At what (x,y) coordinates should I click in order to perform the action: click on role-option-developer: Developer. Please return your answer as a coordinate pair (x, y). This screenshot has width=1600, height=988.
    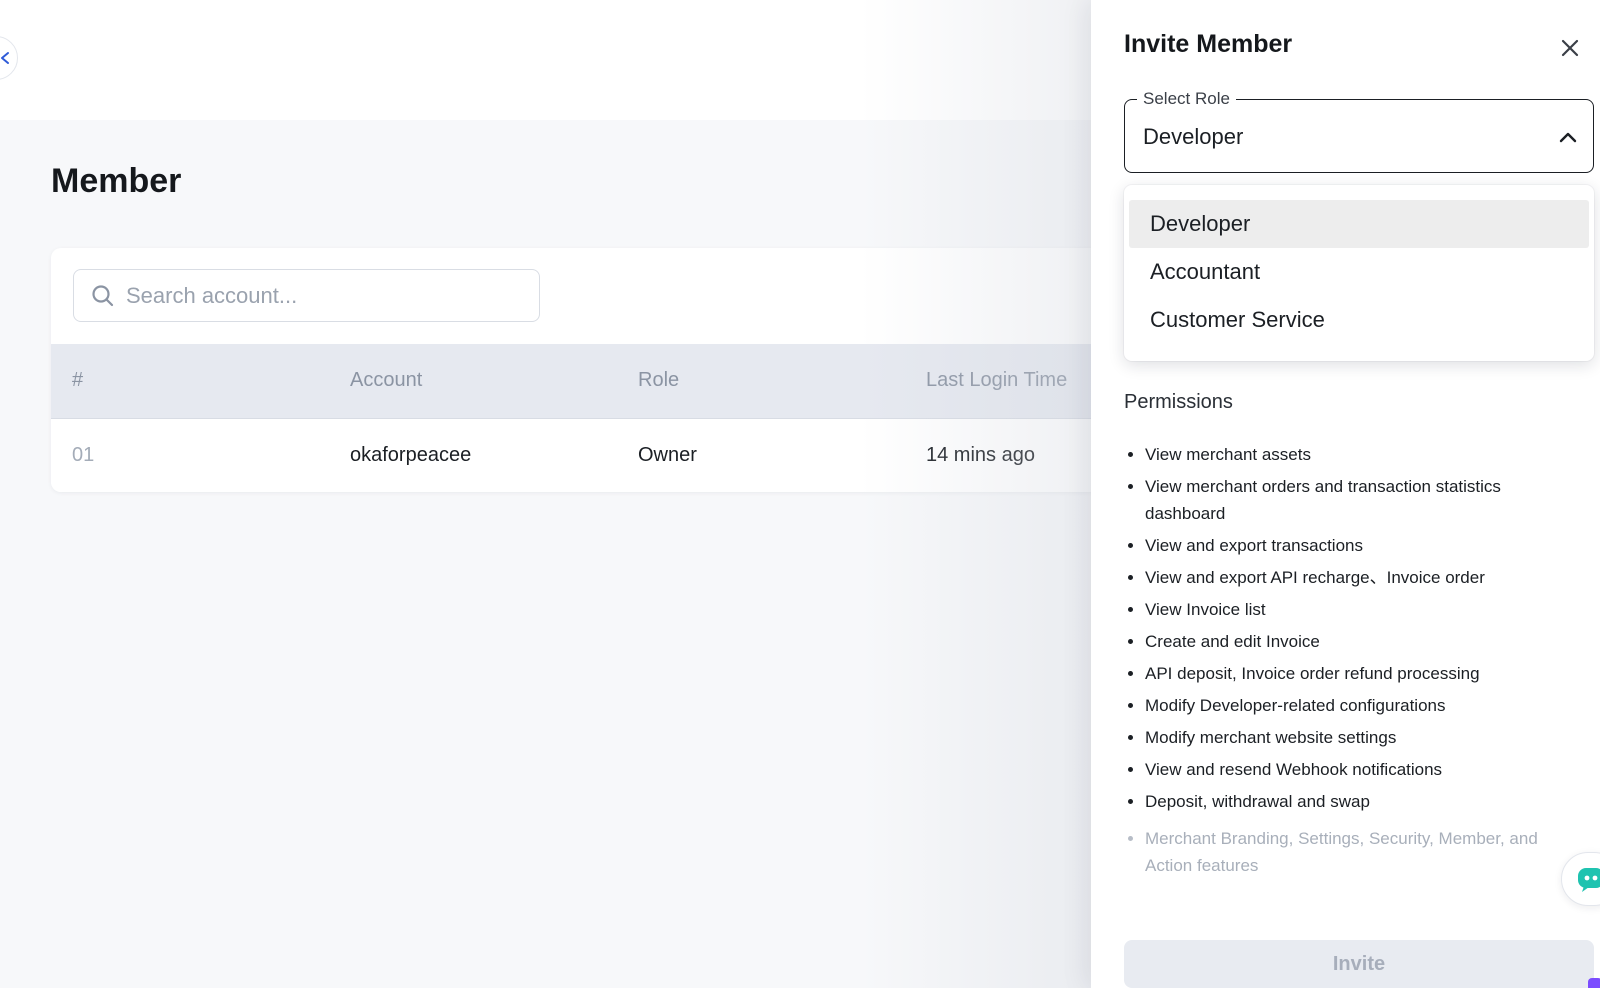
    Looking at the image, I should click on (1359, 224).